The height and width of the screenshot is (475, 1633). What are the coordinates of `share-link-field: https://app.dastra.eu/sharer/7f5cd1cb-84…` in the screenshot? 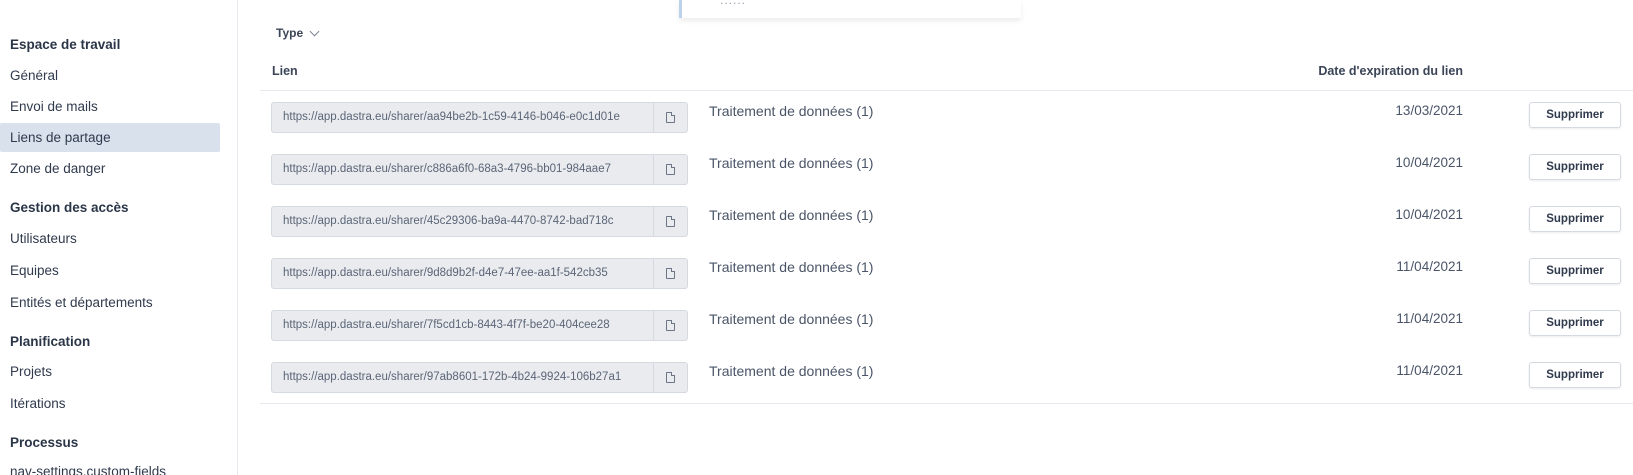 It's located at (479, 325).